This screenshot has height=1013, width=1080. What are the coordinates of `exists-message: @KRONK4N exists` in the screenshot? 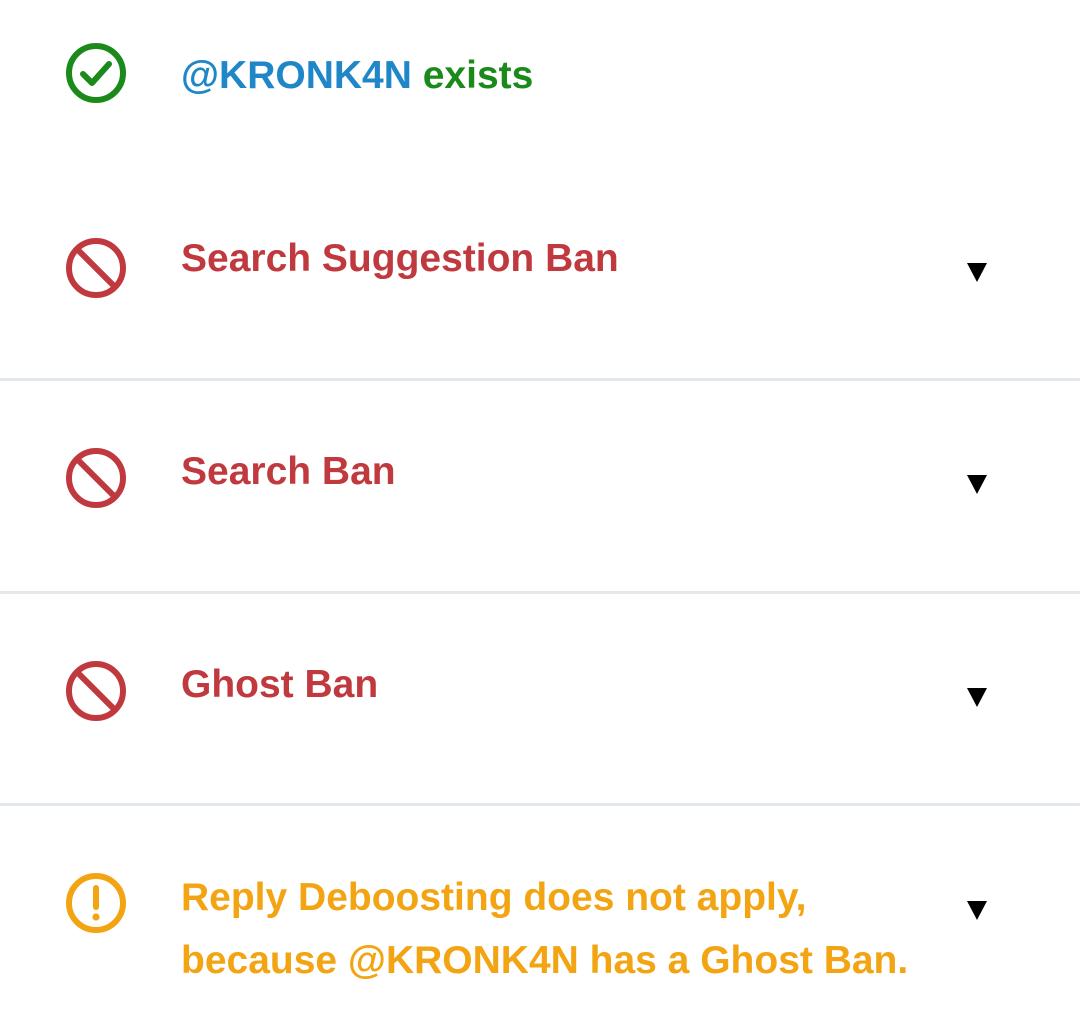 It's located at (357, 75).